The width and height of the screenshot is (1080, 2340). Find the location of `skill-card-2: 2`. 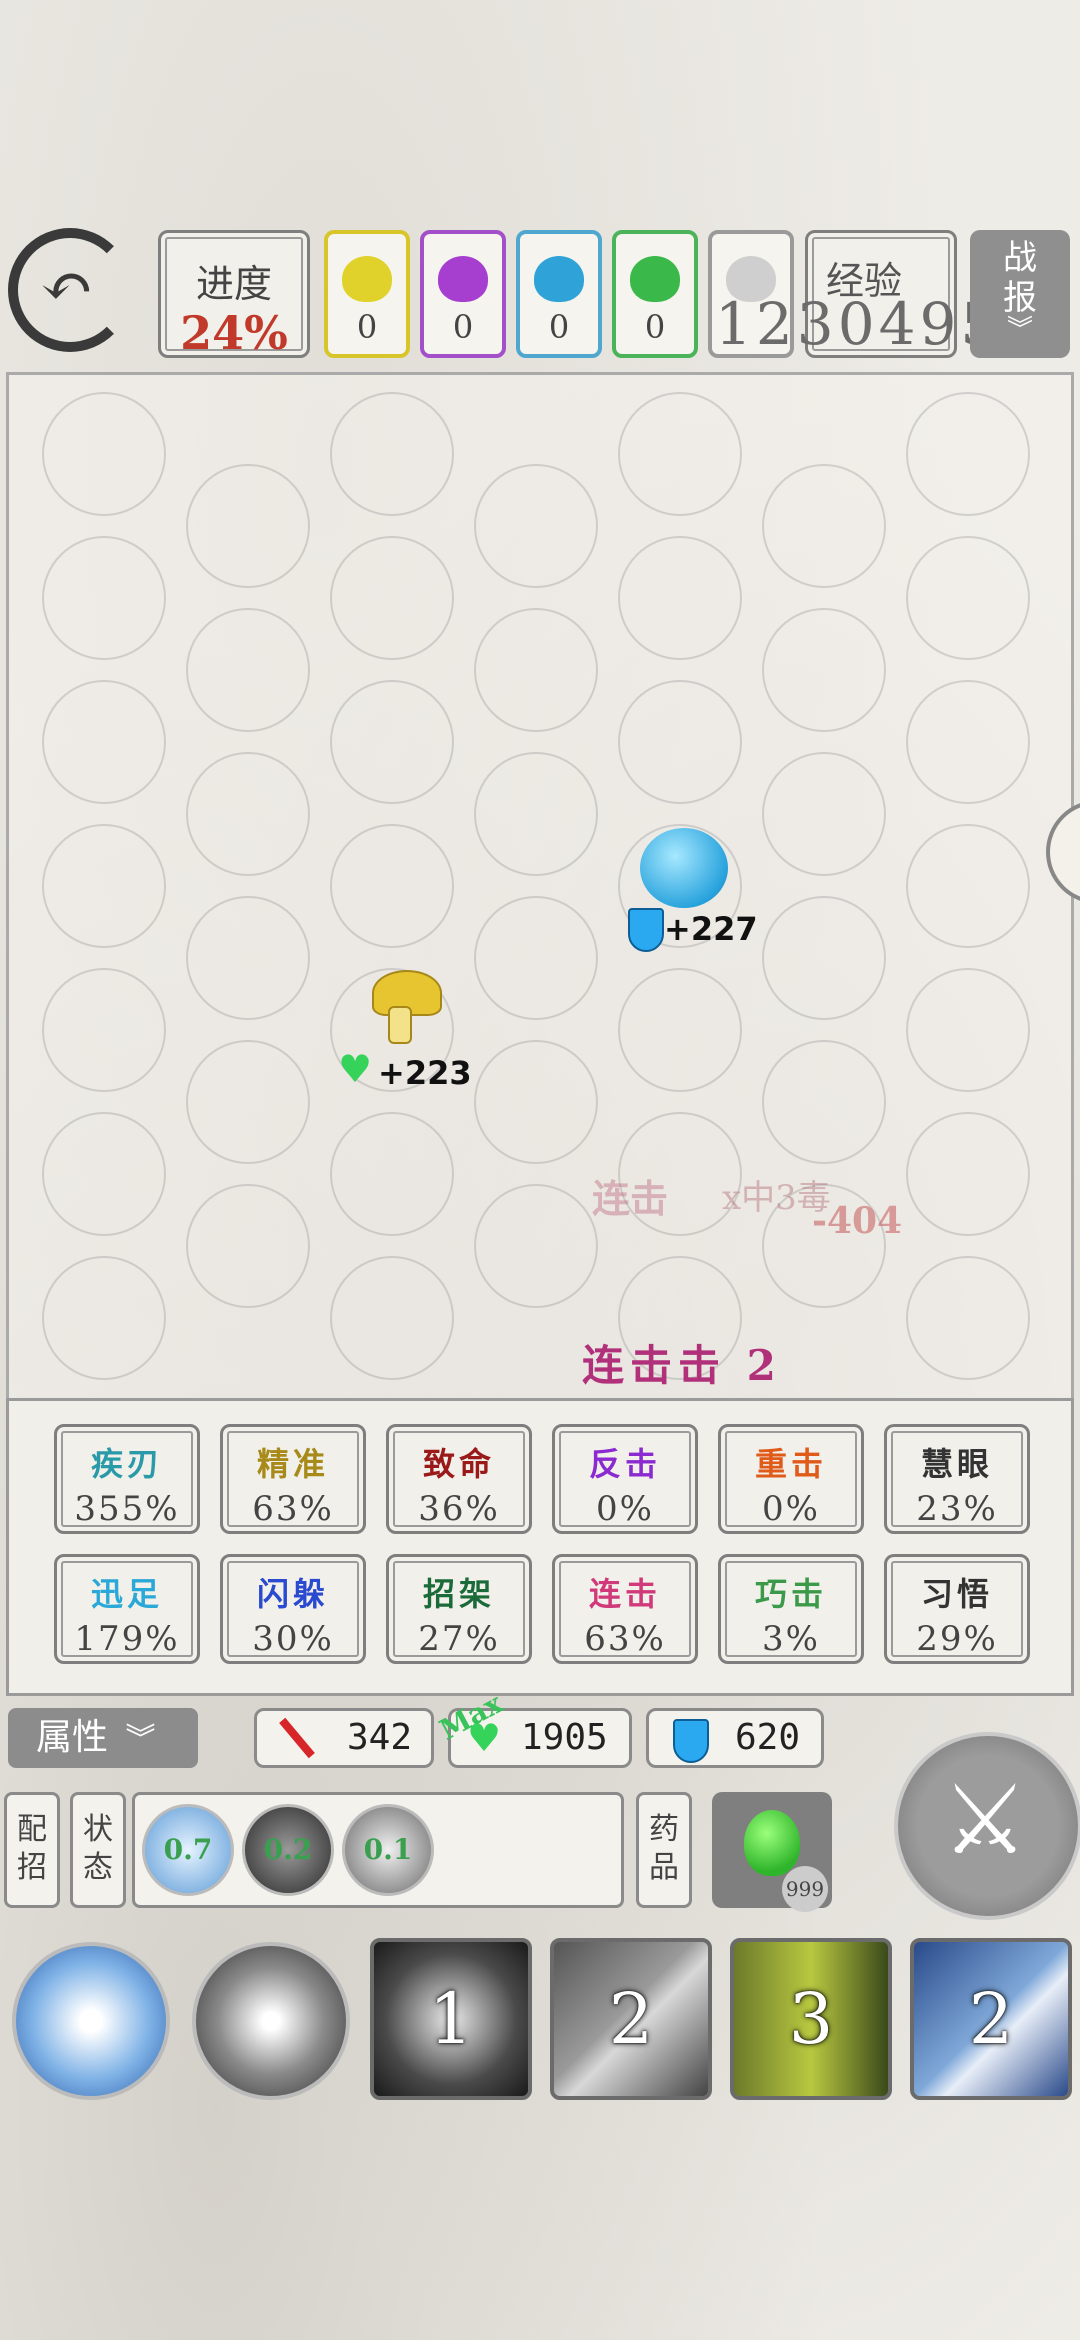

skill-card-2: 2 is located at coordinates (631, 2019).